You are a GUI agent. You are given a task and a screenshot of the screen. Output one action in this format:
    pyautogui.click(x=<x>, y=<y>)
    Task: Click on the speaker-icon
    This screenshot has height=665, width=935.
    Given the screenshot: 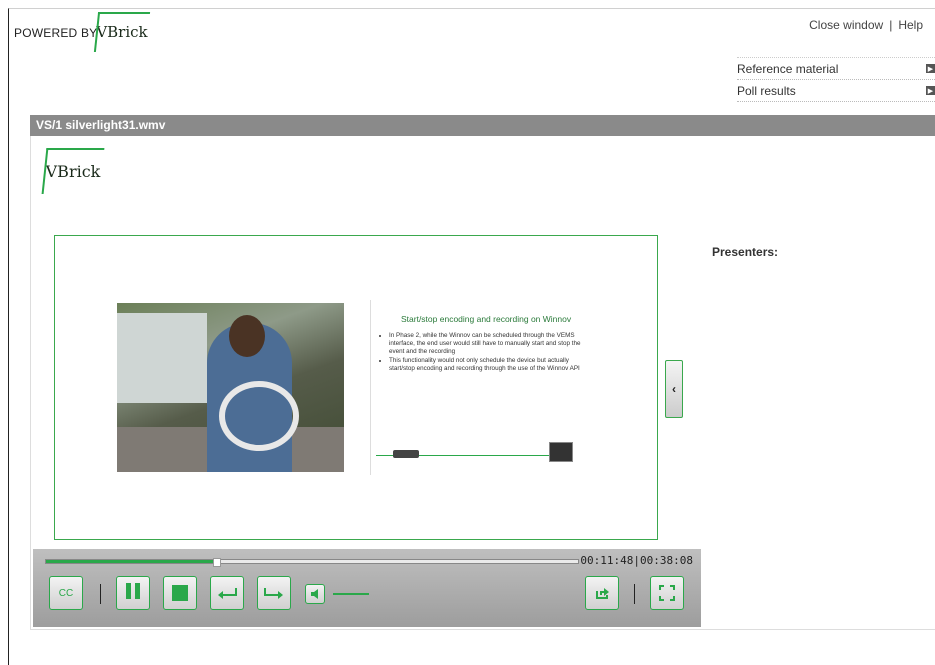 What is the action you would take?
    pyautogui.click(x=314, y=594)
    